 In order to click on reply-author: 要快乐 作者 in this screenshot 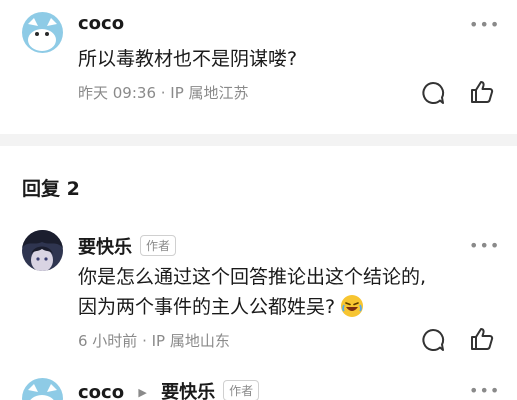, I will do `click(127, 246)`.